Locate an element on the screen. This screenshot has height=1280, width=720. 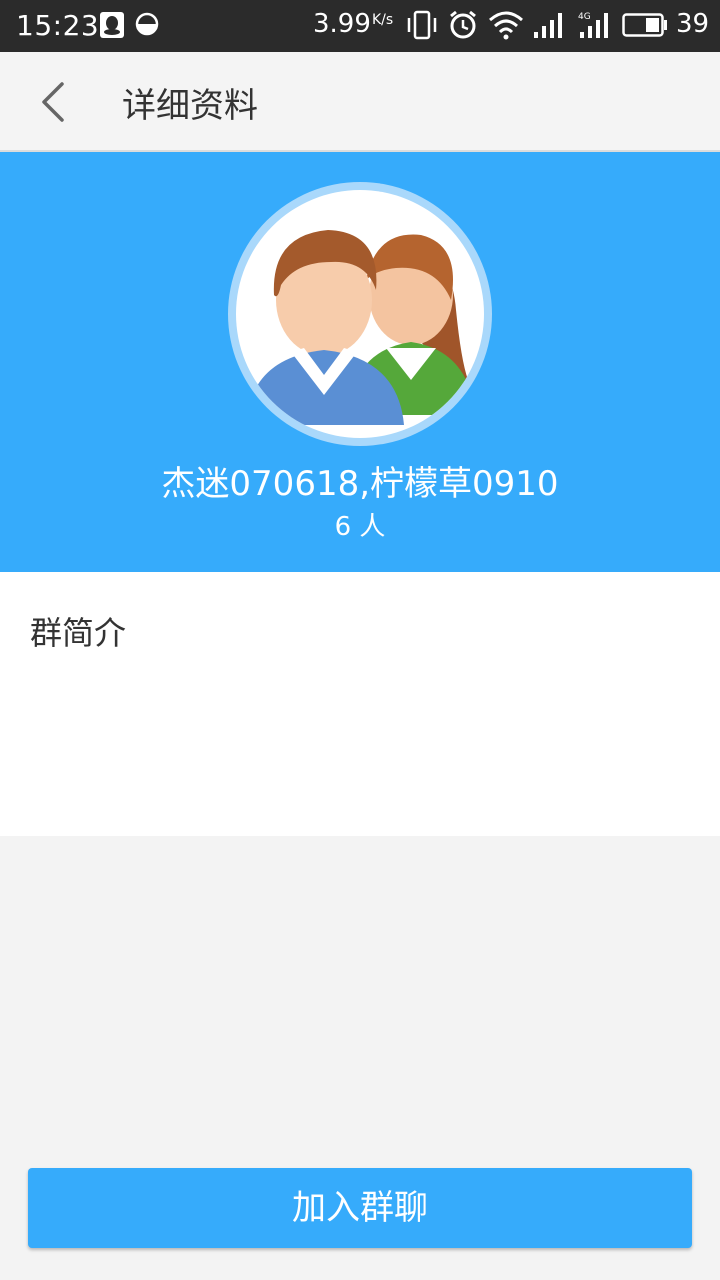
status-bar: 15:23 3.99 K/s 4G 39 is located at coordinates (360, 26).